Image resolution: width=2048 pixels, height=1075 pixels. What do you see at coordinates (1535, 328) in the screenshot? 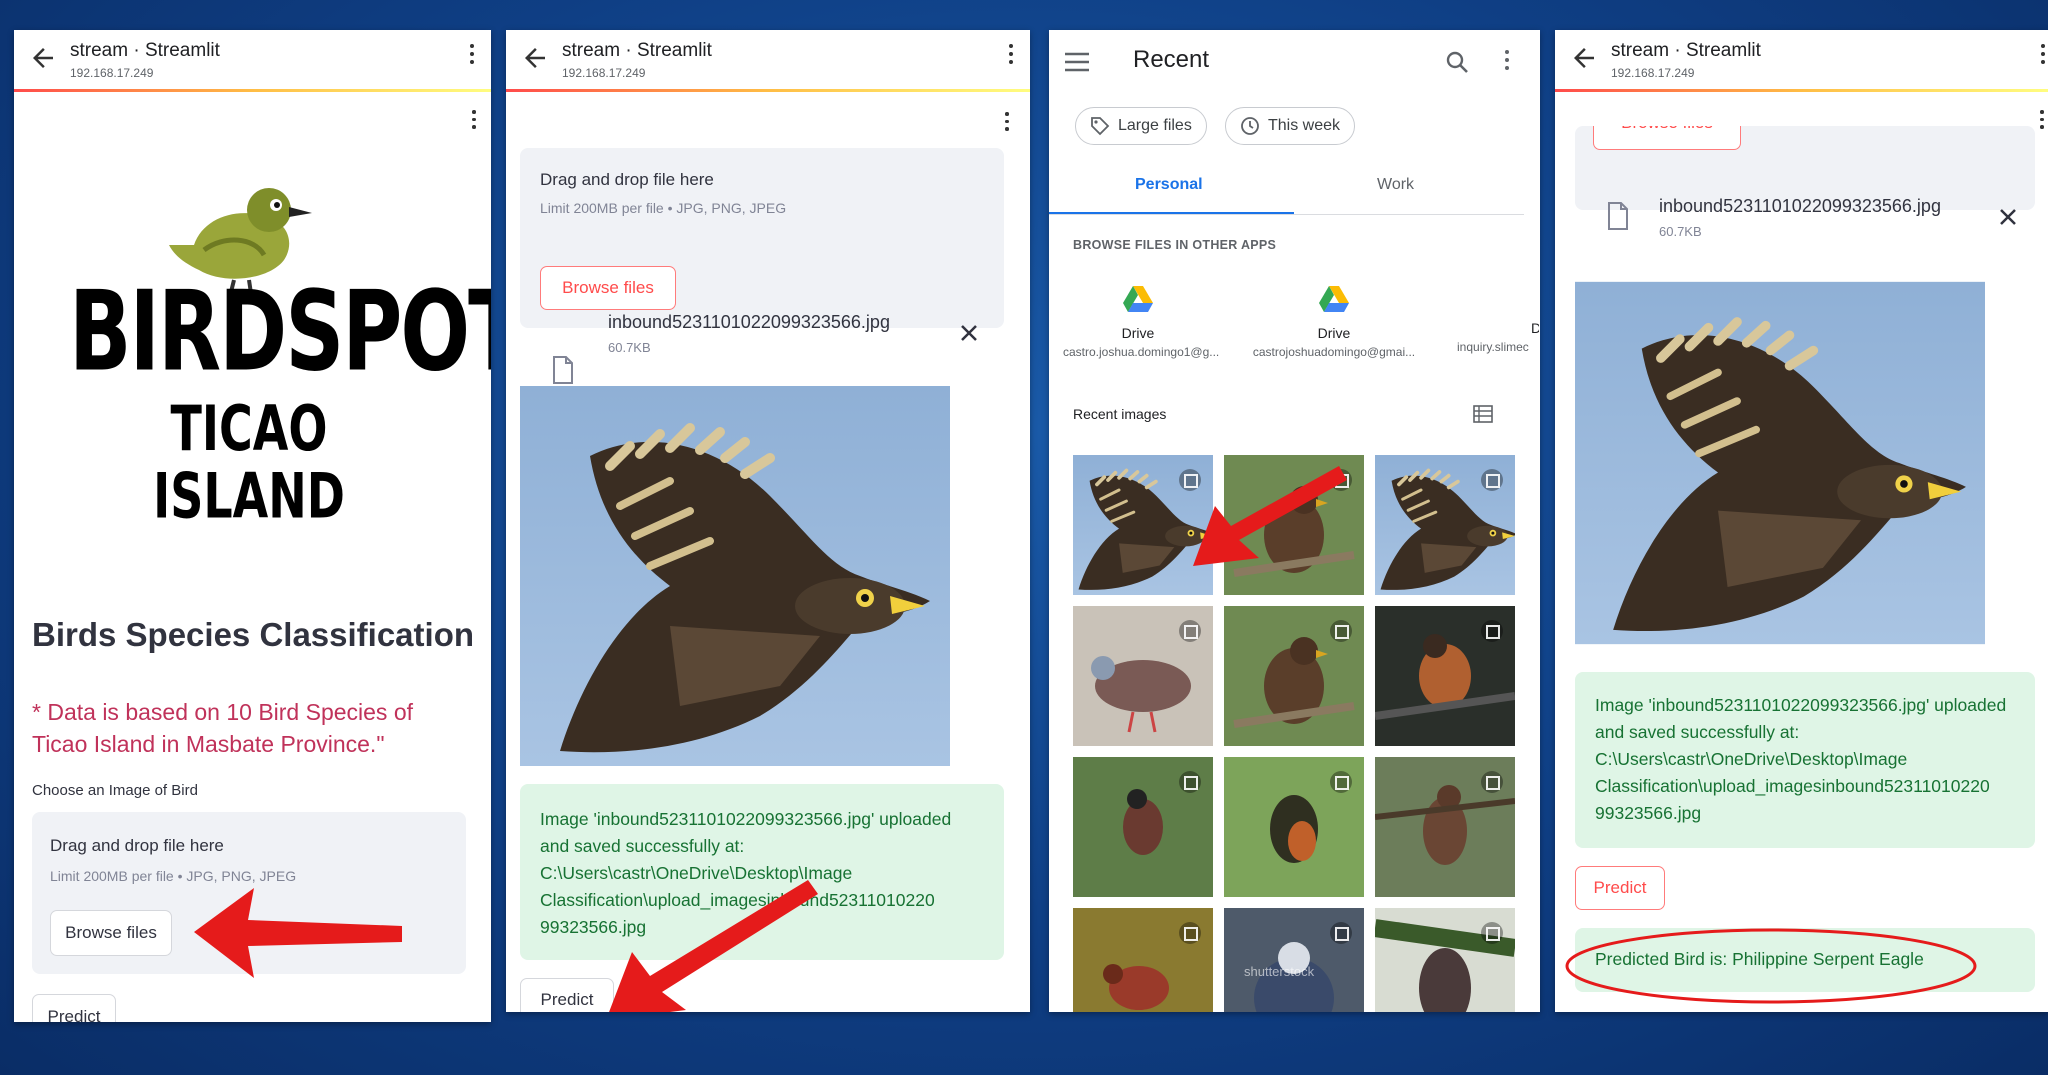
I see `app-name: D` at bounding box center [1535, 328].